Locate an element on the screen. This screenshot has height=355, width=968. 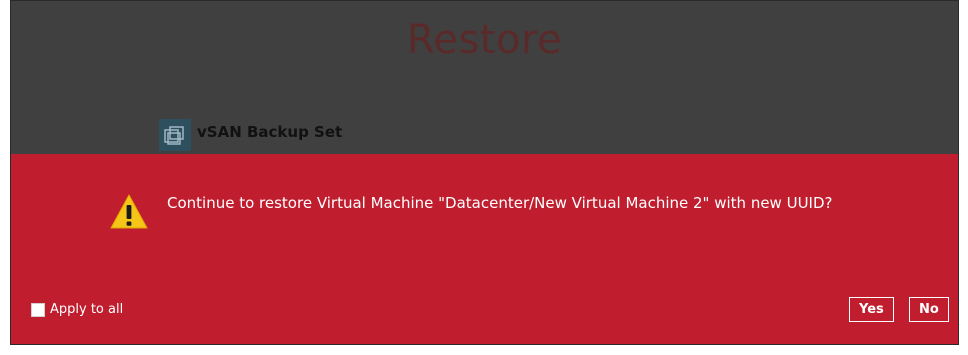
apply-to-all-label: Apply to all is located at coordinates (87, 309).